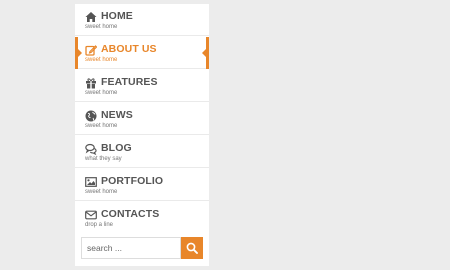  I want to click on comments-icon, so click(91, 149).